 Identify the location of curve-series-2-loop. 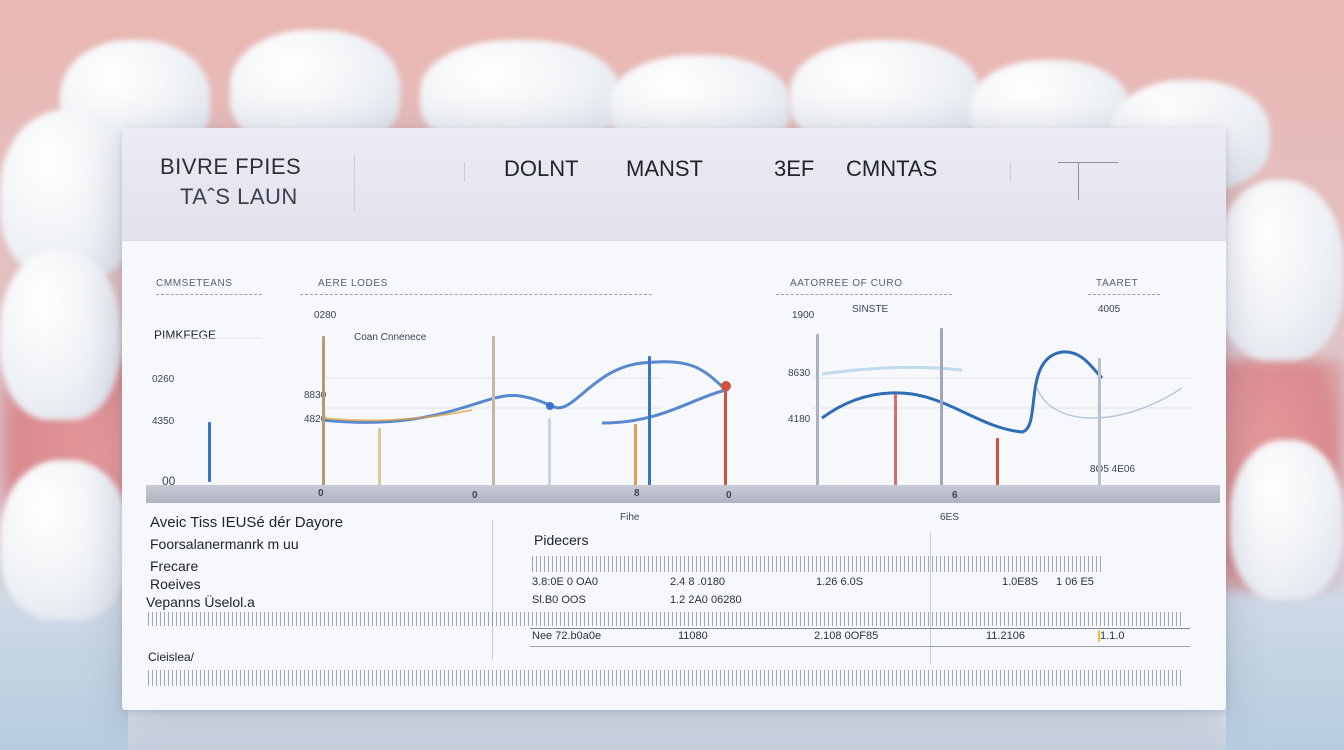
(1109, 403).